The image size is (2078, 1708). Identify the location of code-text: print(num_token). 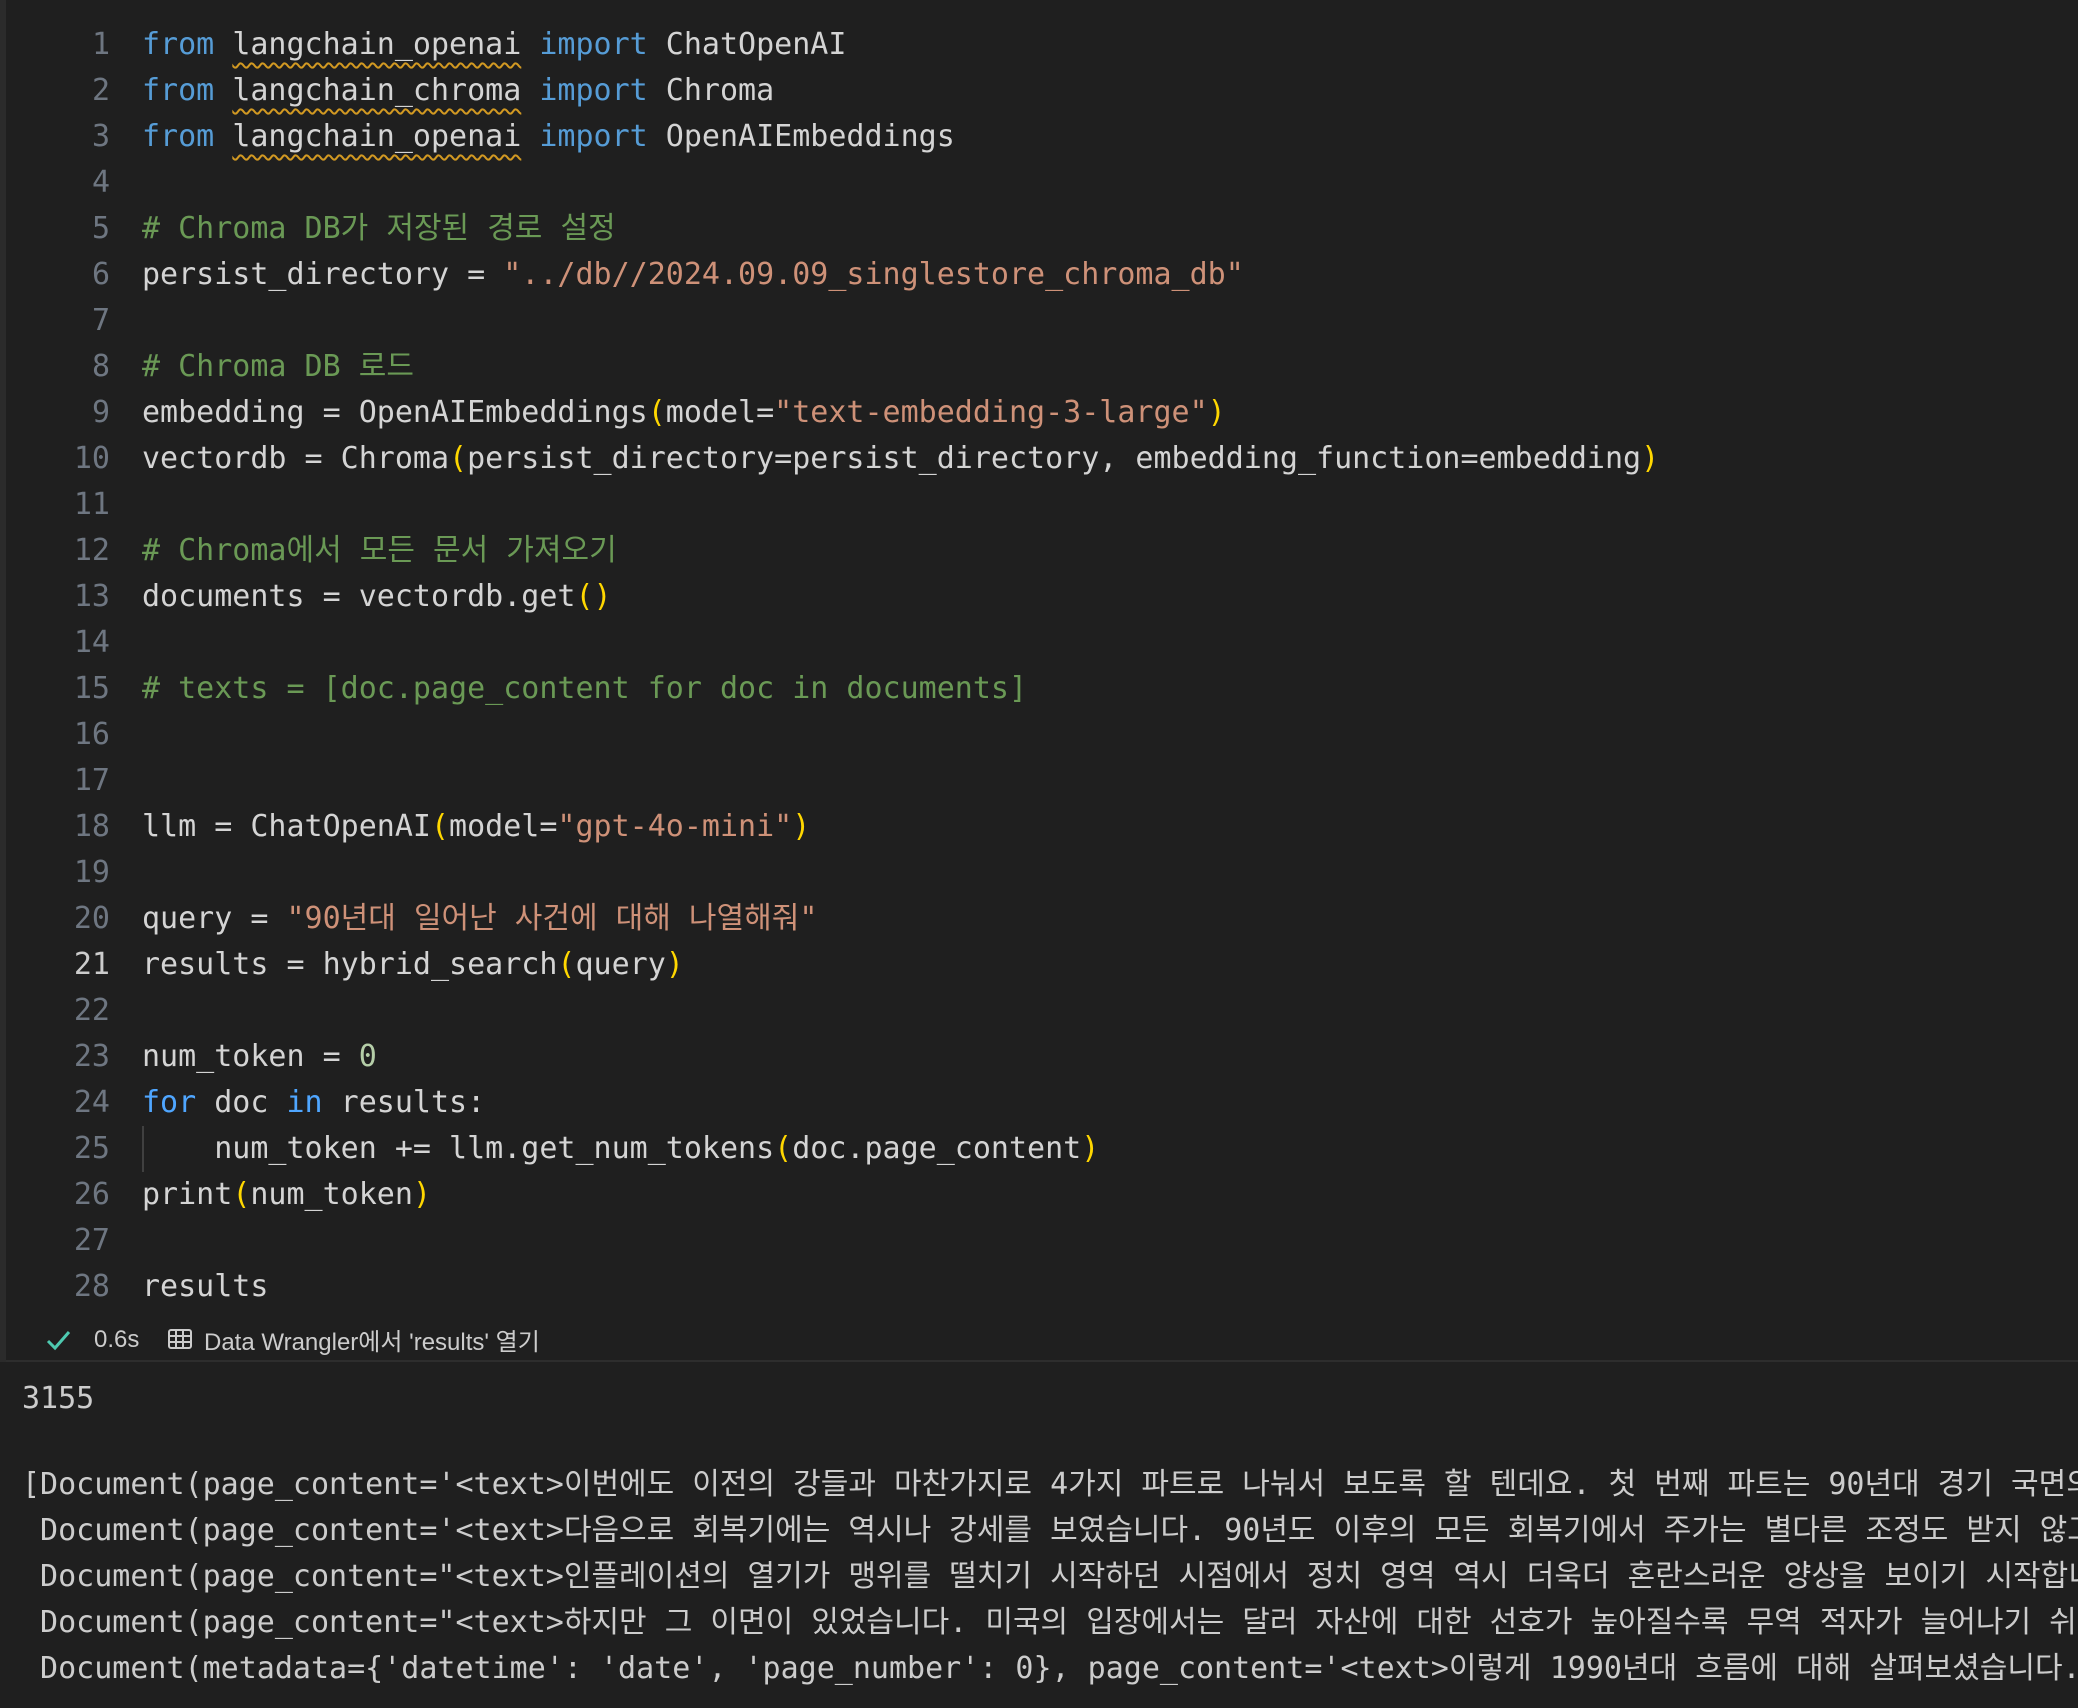
(286, 1195).